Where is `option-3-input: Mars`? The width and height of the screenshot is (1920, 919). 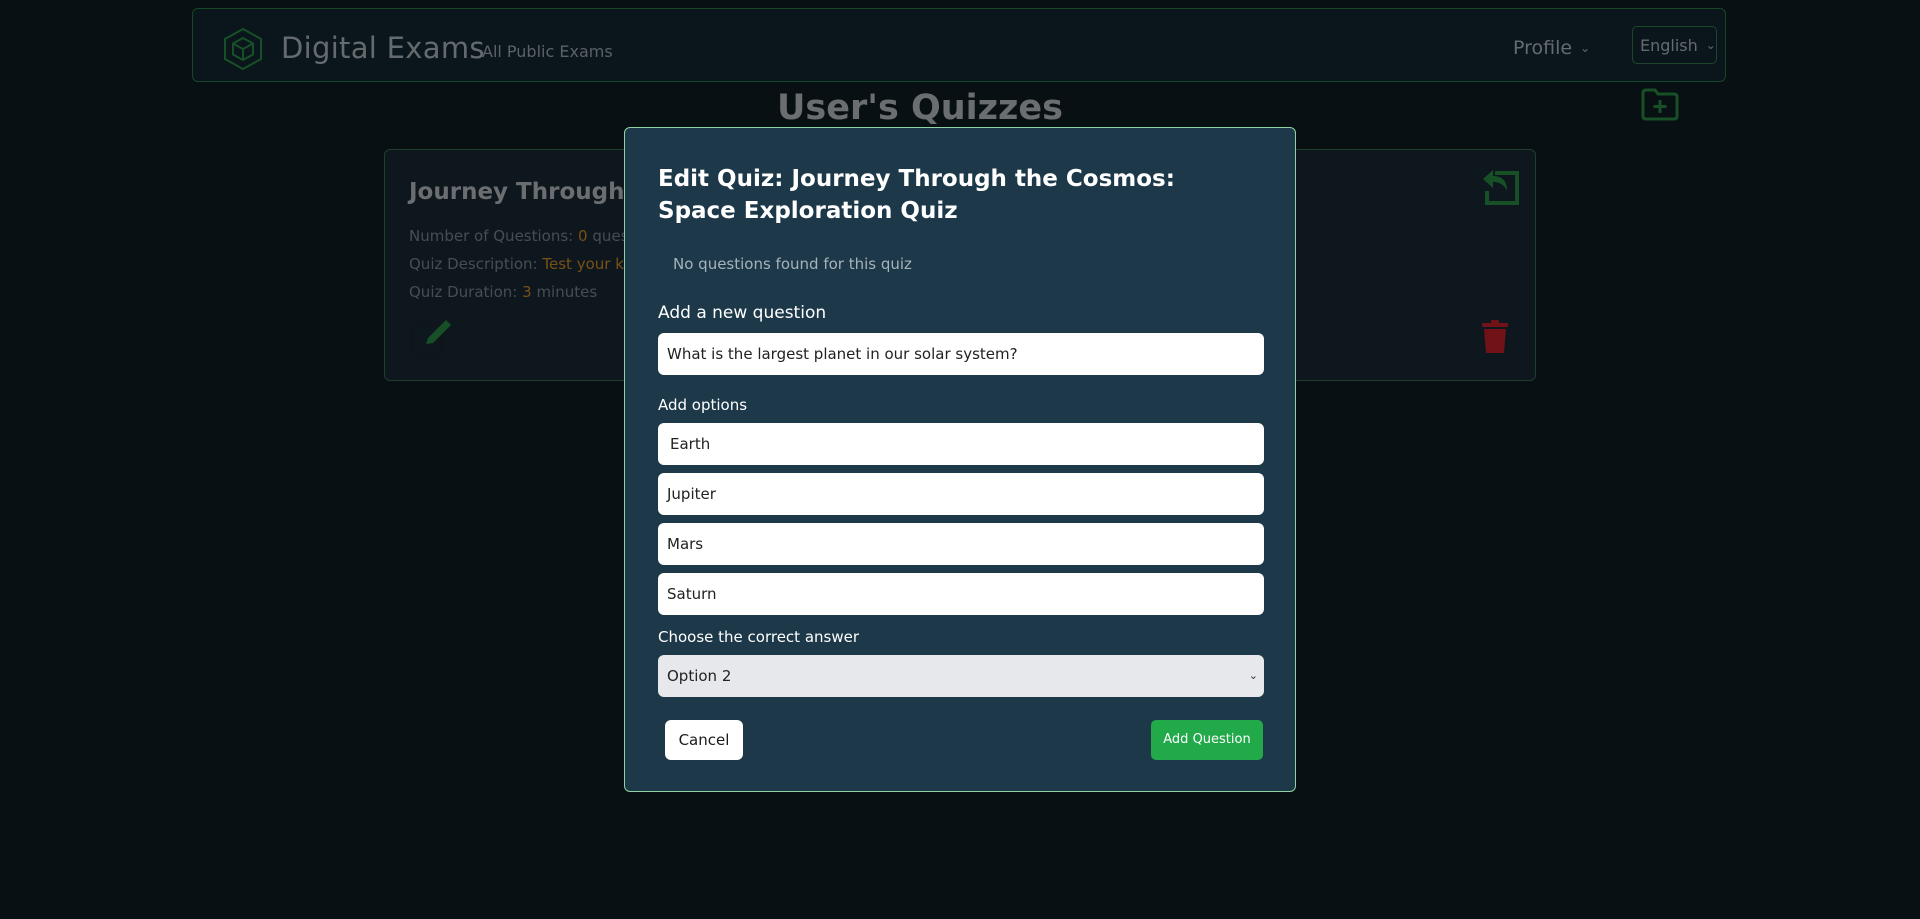
option-3-input: Mars is located at coordinates (961, 544).